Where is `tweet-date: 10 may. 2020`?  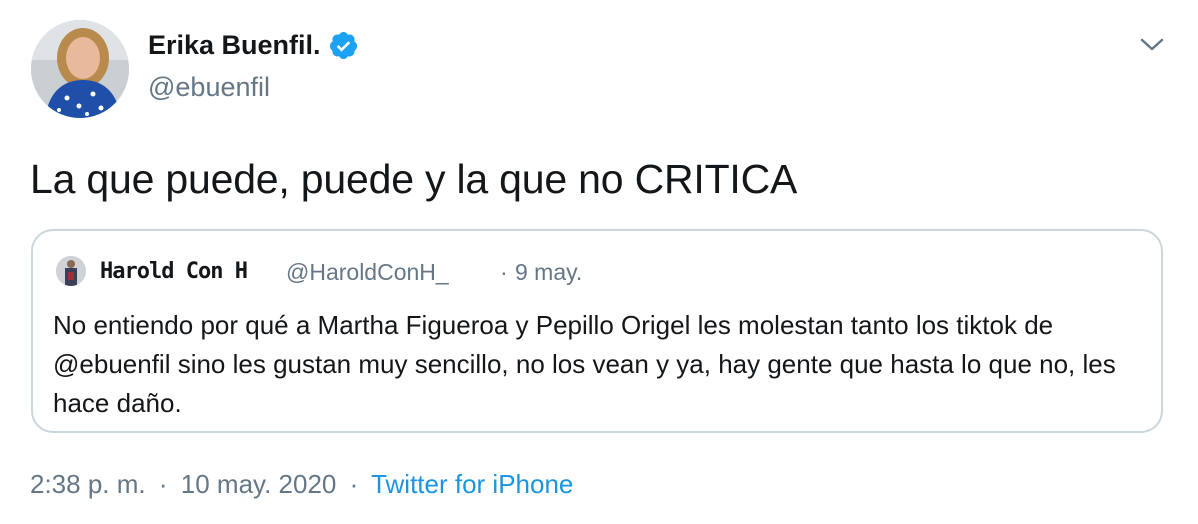 tweet-date: 10 may. 2020 is located at coordinates (259, 484).